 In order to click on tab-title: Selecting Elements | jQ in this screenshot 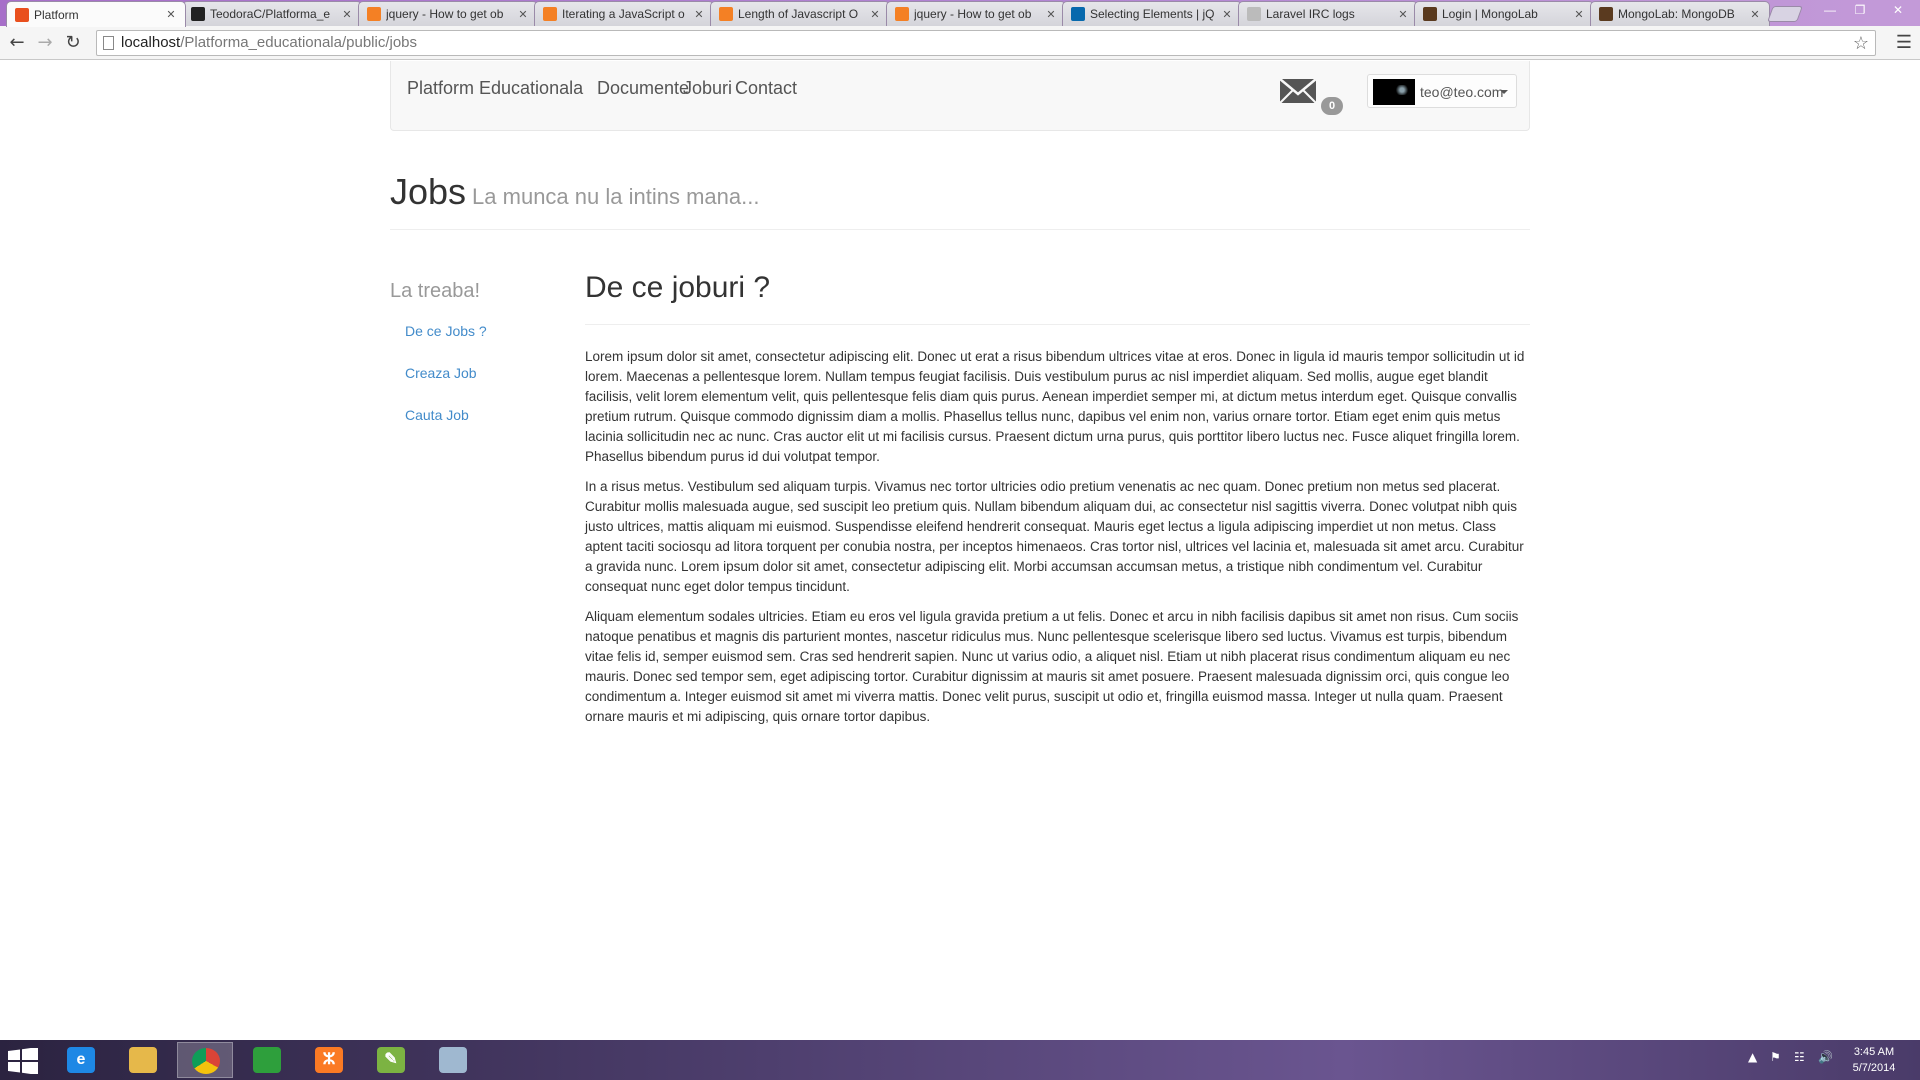, I will do `click(1152, 14)`.